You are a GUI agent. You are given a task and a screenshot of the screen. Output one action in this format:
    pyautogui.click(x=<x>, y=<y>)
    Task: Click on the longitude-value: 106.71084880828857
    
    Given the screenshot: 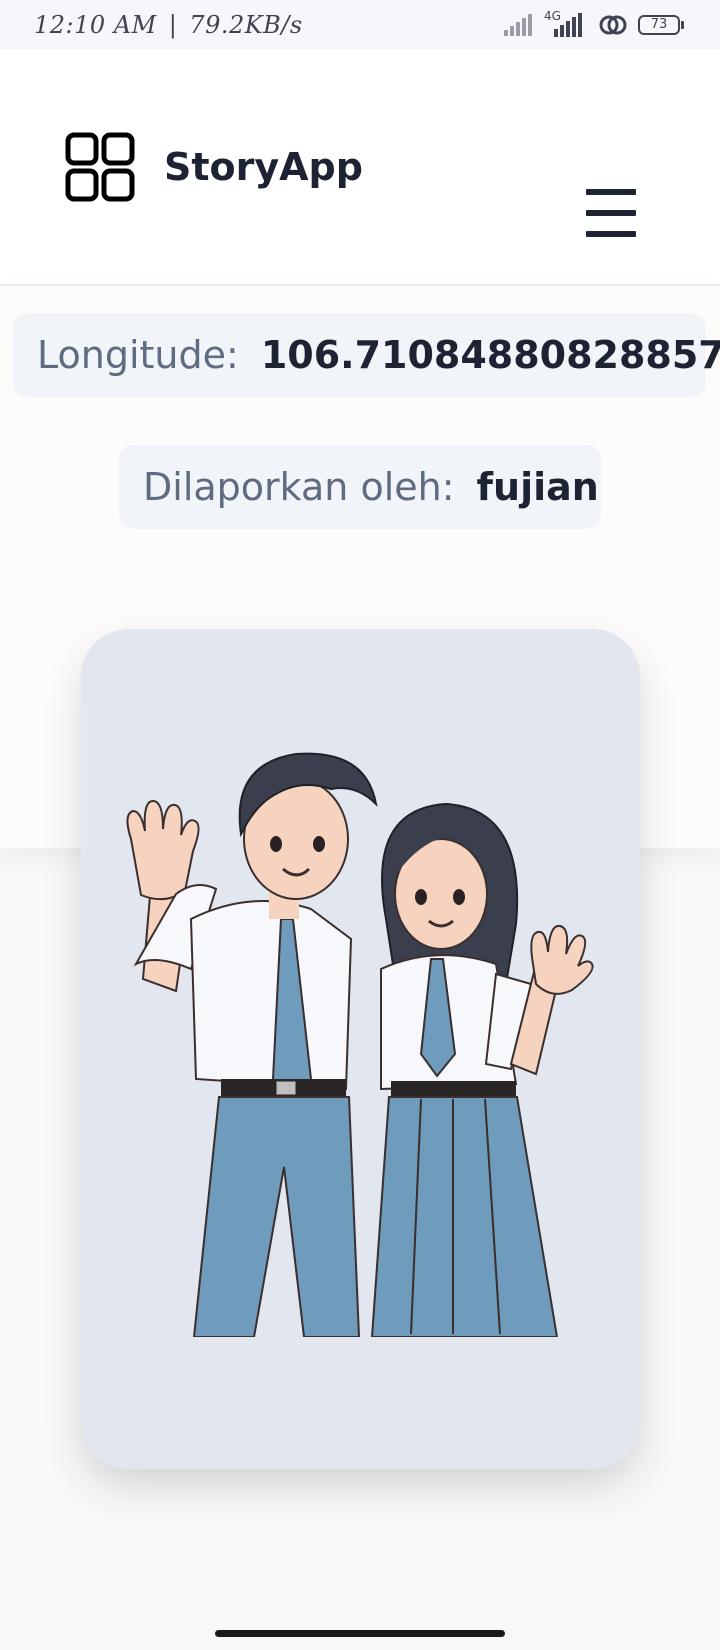 What is the action you would take?
    pyautogui.click(x=490, y=355)
    